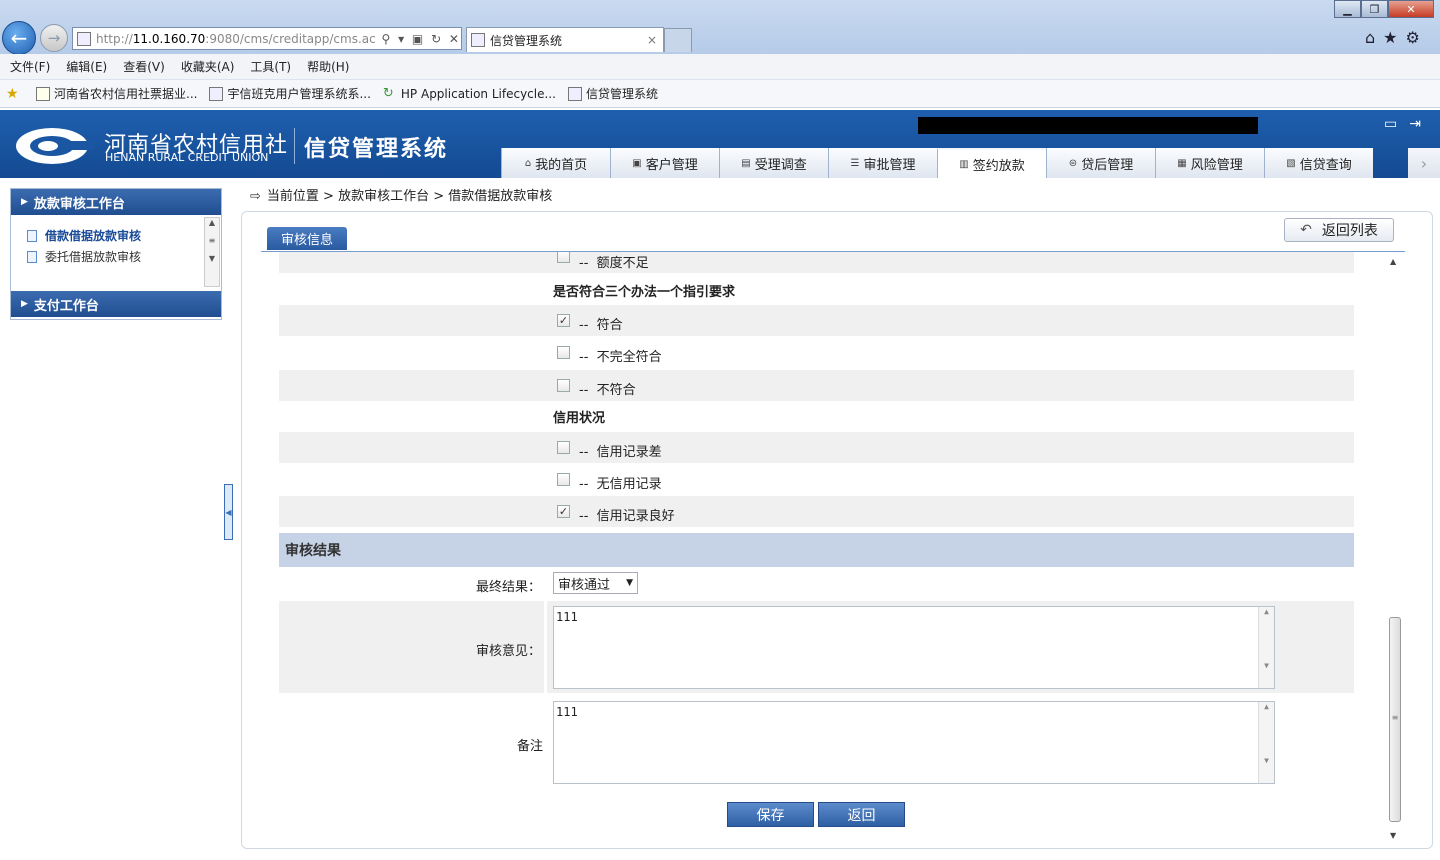  Describe the element at coordinates (574, 93) in the screenshot. I see `page-icon` at that location.